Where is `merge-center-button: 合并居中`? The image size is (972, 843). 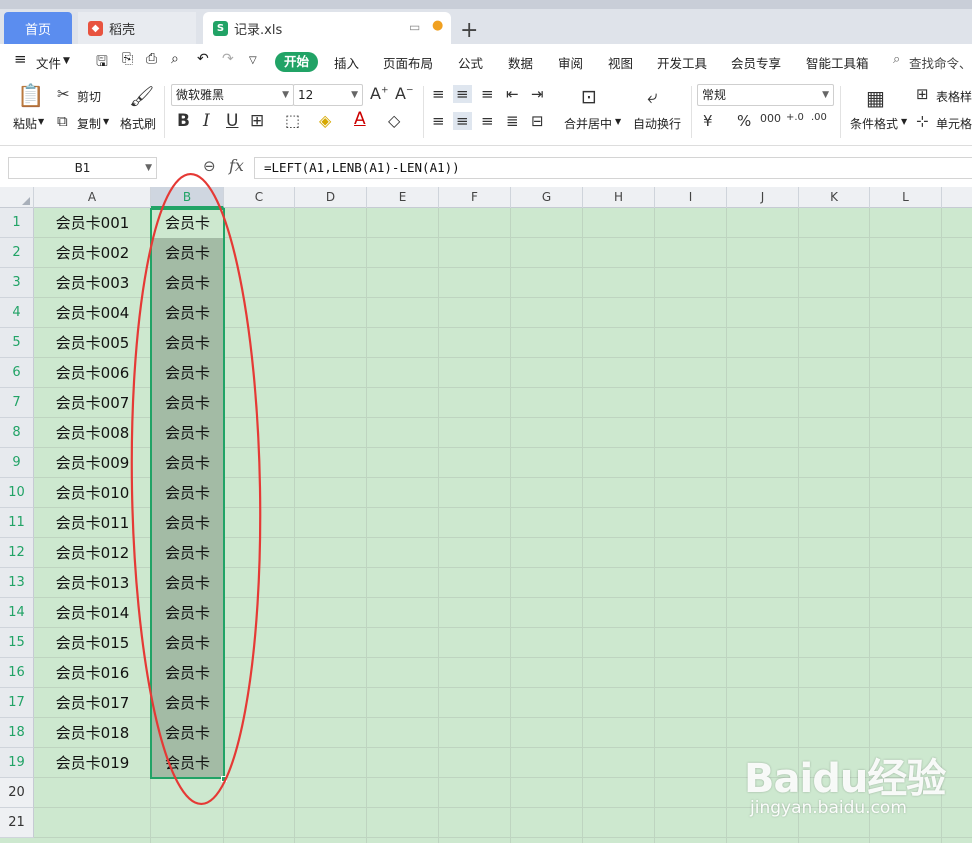 merge-center-button: 合并居中 is located at coordinates (588, 123).